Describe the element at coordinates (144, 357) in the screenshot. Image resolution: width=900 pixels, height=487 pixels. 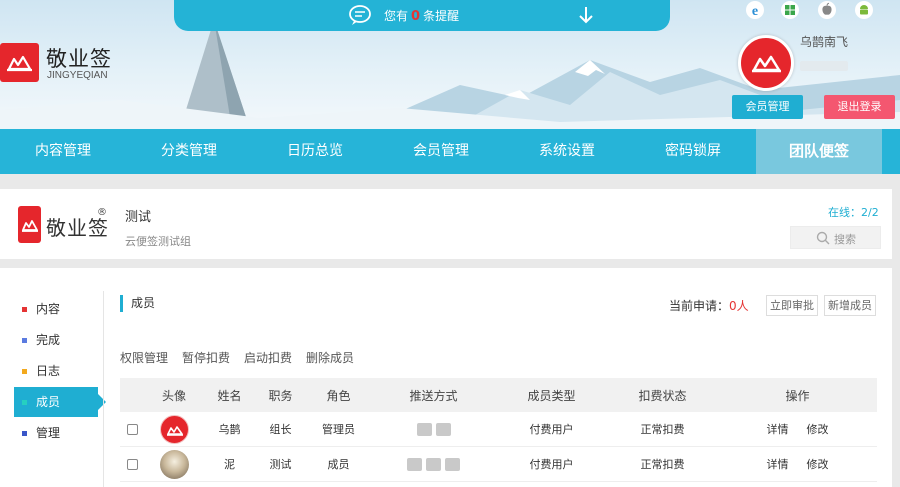
I see `permission-management-link: 权限管理` at that location.